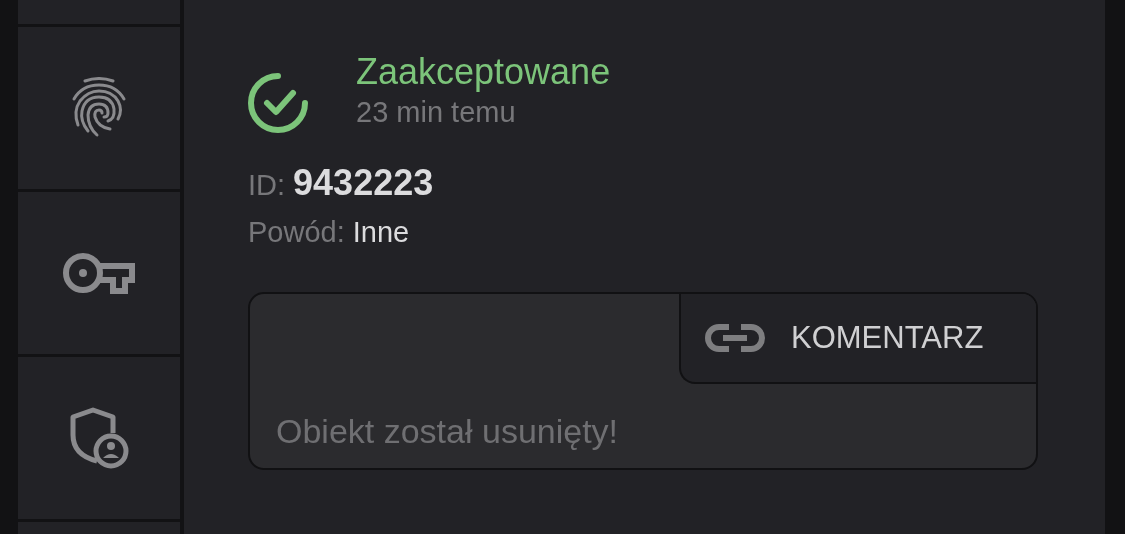 The height and width of the screenshot is (534, 1125). What do you see at coordinates (296, 232) in the screenshot?
I see `detail-label: Powód:` at bounding box center [296, 232].